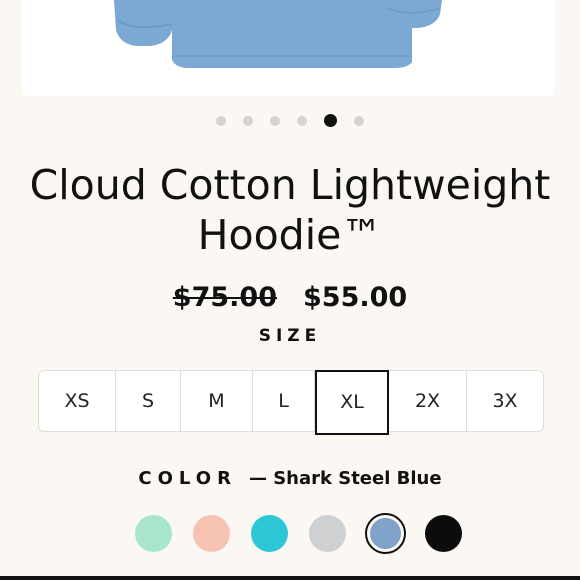 The height and width of the screenshot is (580, 580). I want to click on carousel-dot-active, so click(330, 120).